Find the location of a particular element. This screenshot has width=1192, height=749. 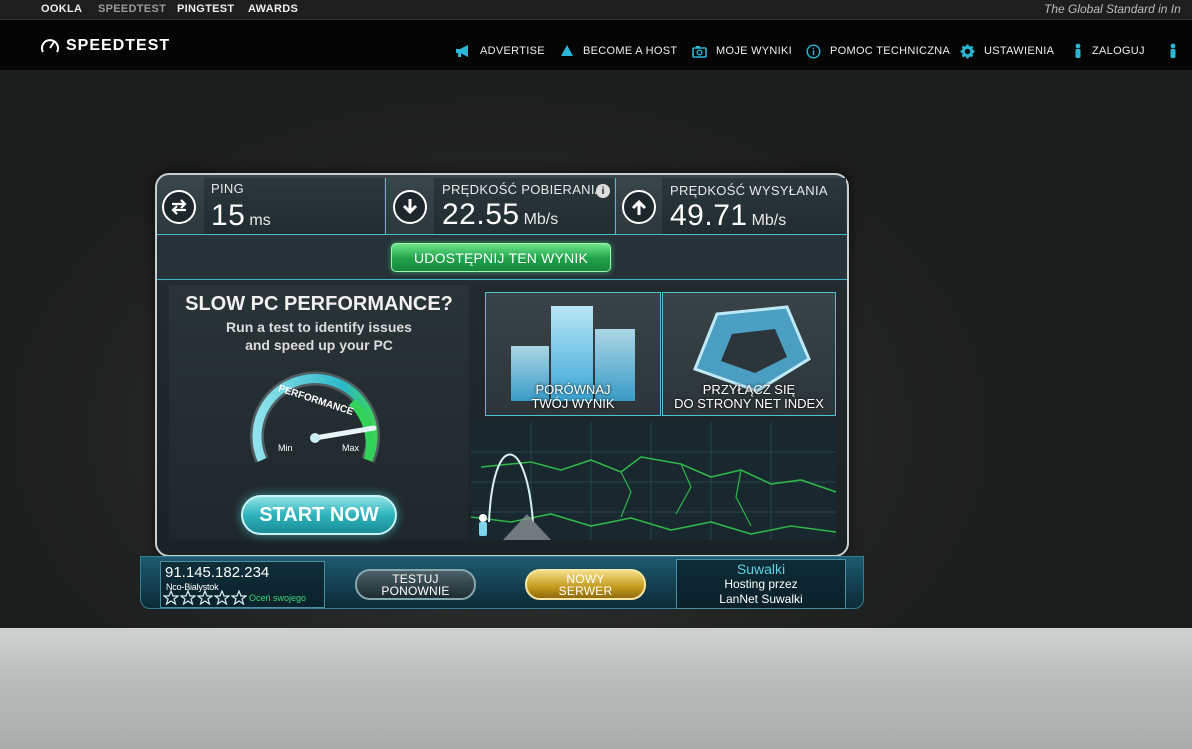

server-map is located at coordinates (653, 481).